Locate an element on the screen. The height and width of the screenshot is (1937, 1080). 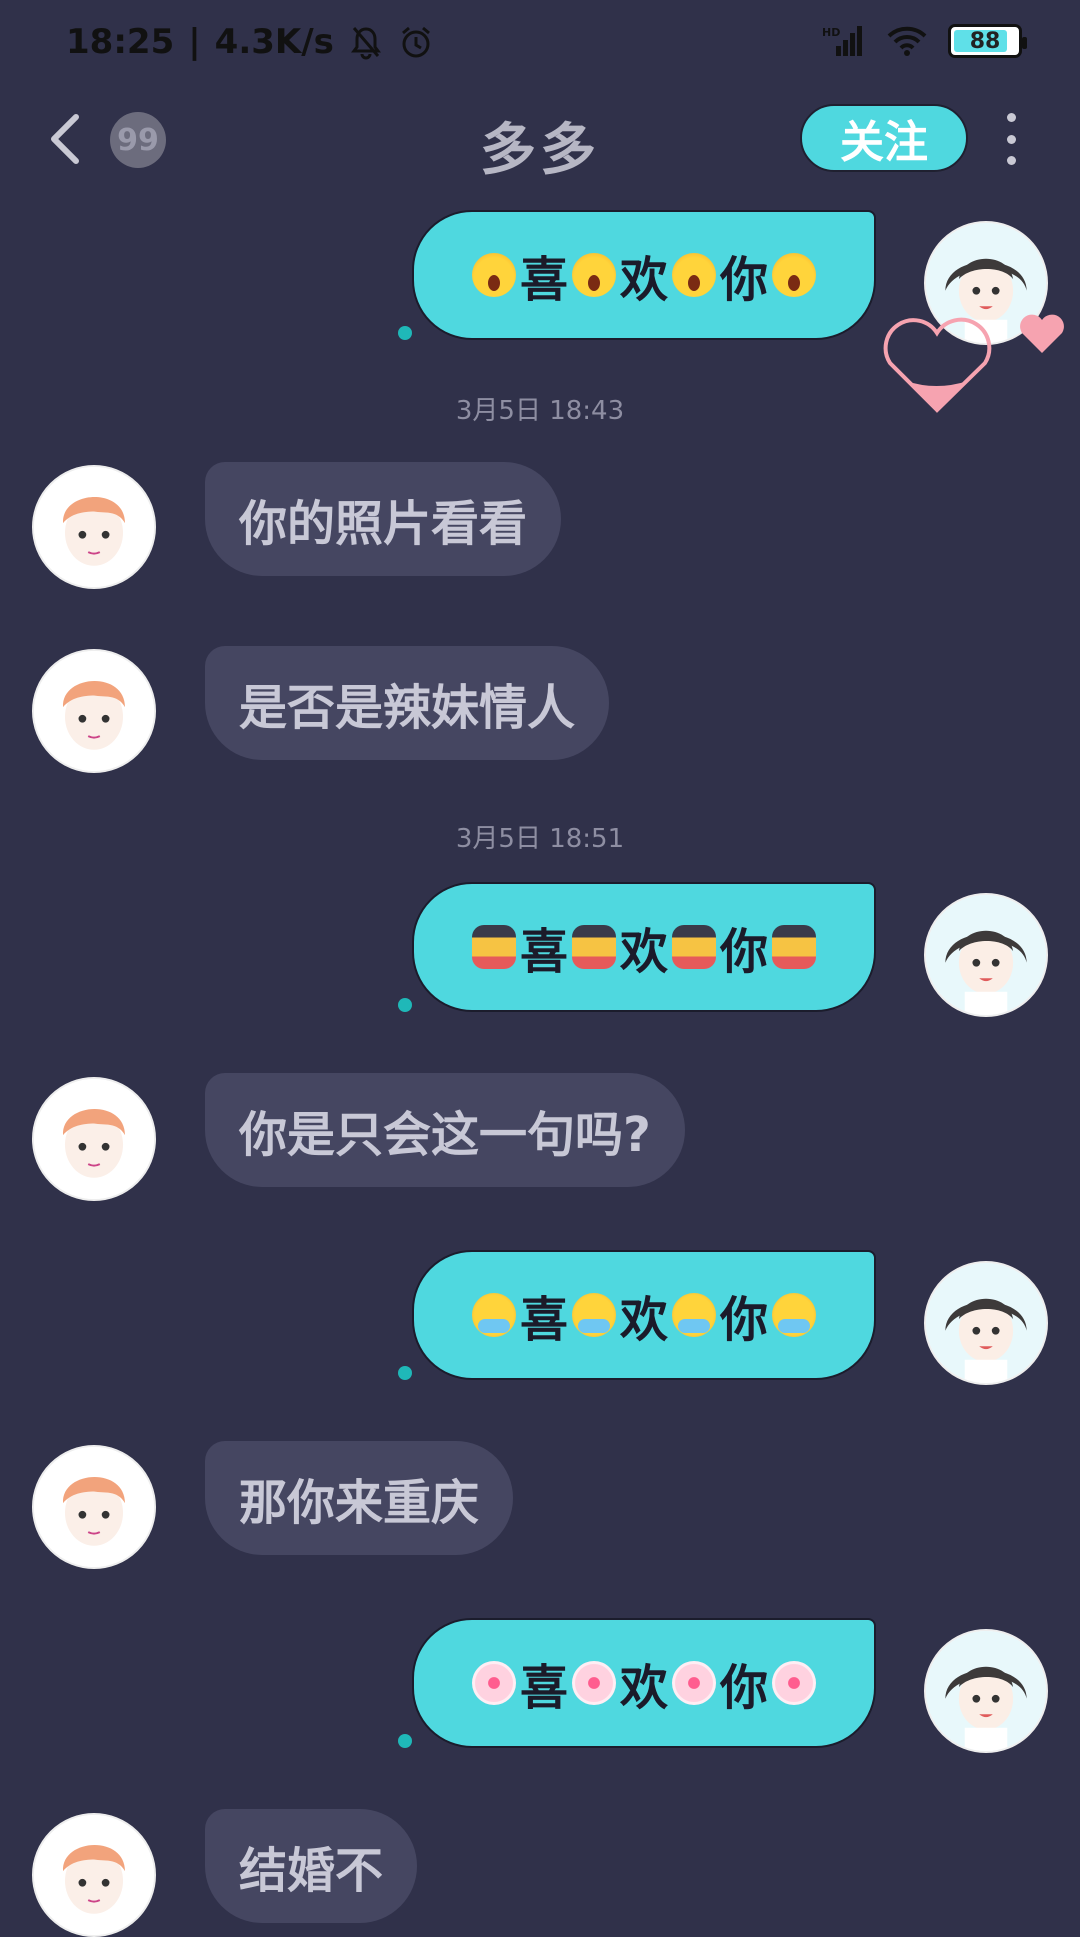
wifi-icon is located at coordinates (907, 41).